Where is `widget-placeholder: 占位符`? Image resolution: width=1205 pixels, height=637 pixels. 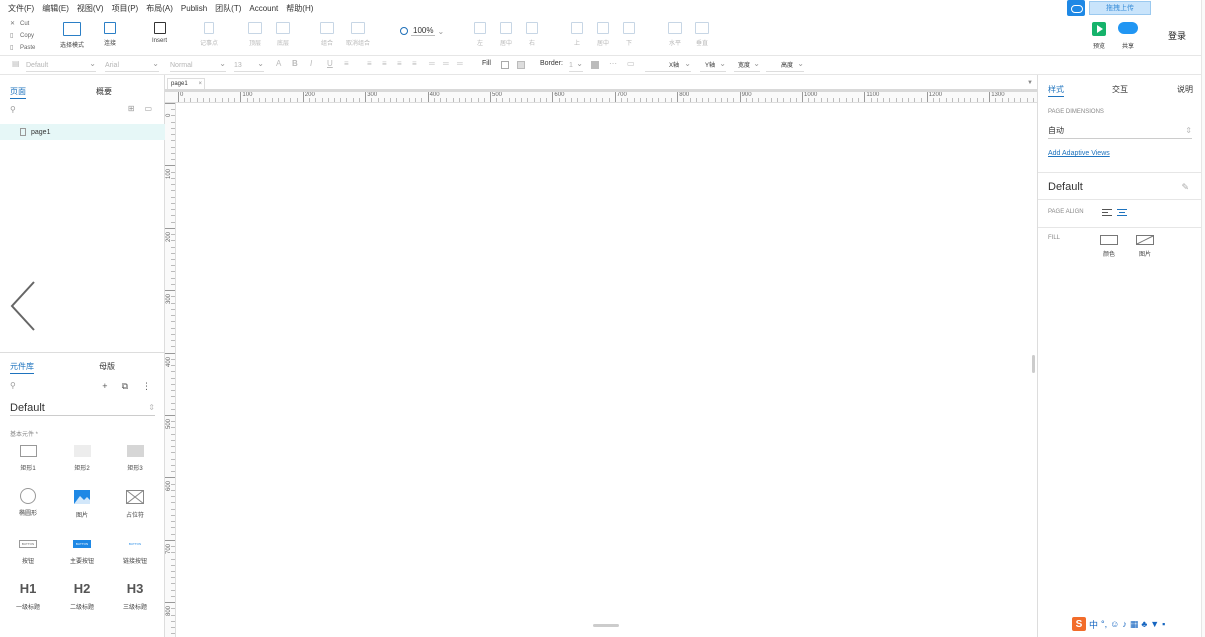 widget-placeholder: 占位符 is located at coordinates (135, 504).